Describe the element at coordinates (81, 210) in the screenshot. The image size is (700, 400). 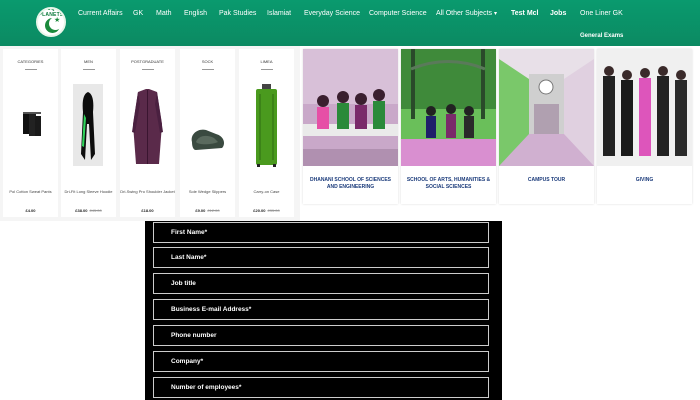
I see `price-current: £38.00` at that location.